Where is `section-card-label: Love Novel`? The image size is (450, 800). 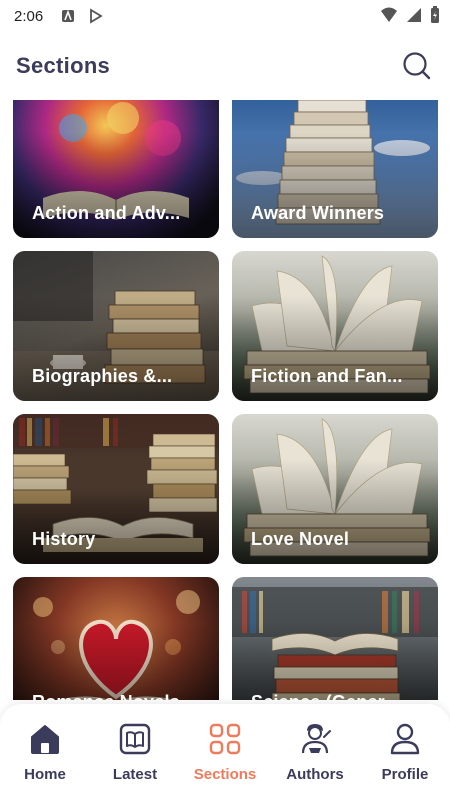 section-card-label: Love Novel is located at coordinates (300, 539).